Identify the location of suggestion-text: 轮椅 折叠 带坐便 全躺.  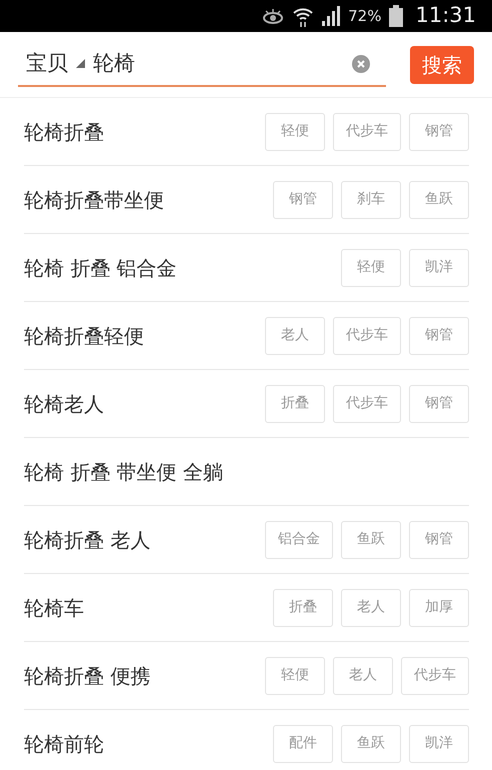
(124, 471).